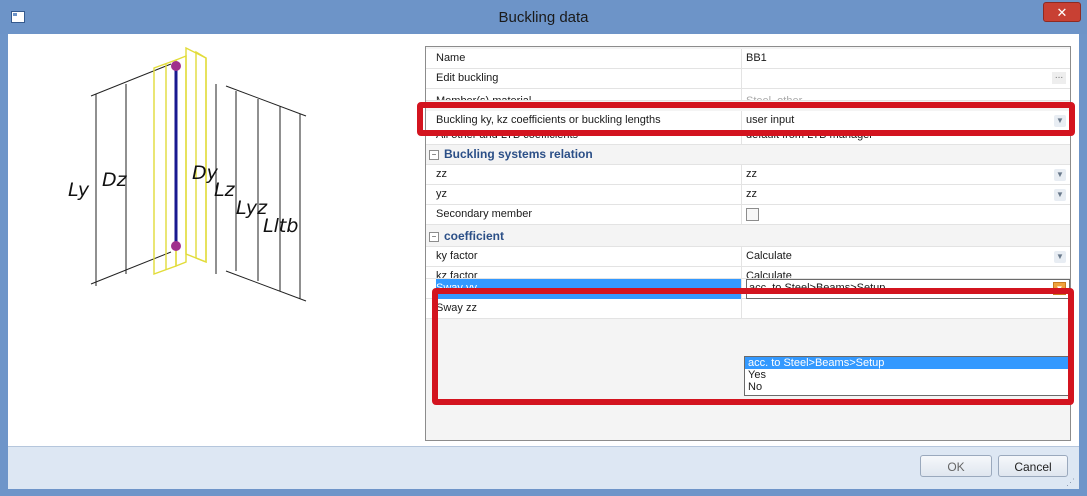  I want to click on row-ky-factor: ky factor Calculate ▼, so click(748, 257).